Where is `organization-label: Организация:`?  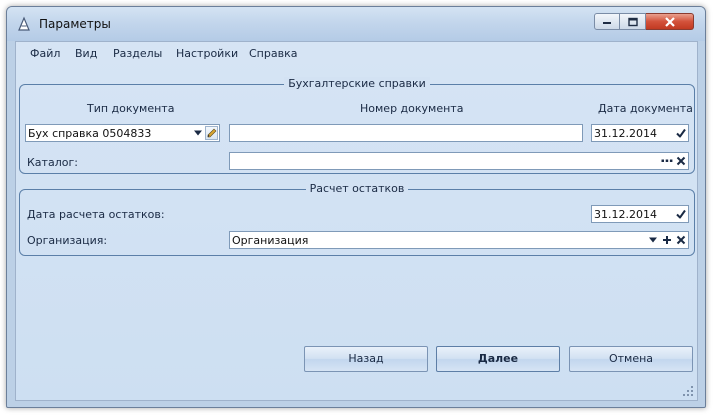
organization-label: Организация: is located at coordinates (67, 240).